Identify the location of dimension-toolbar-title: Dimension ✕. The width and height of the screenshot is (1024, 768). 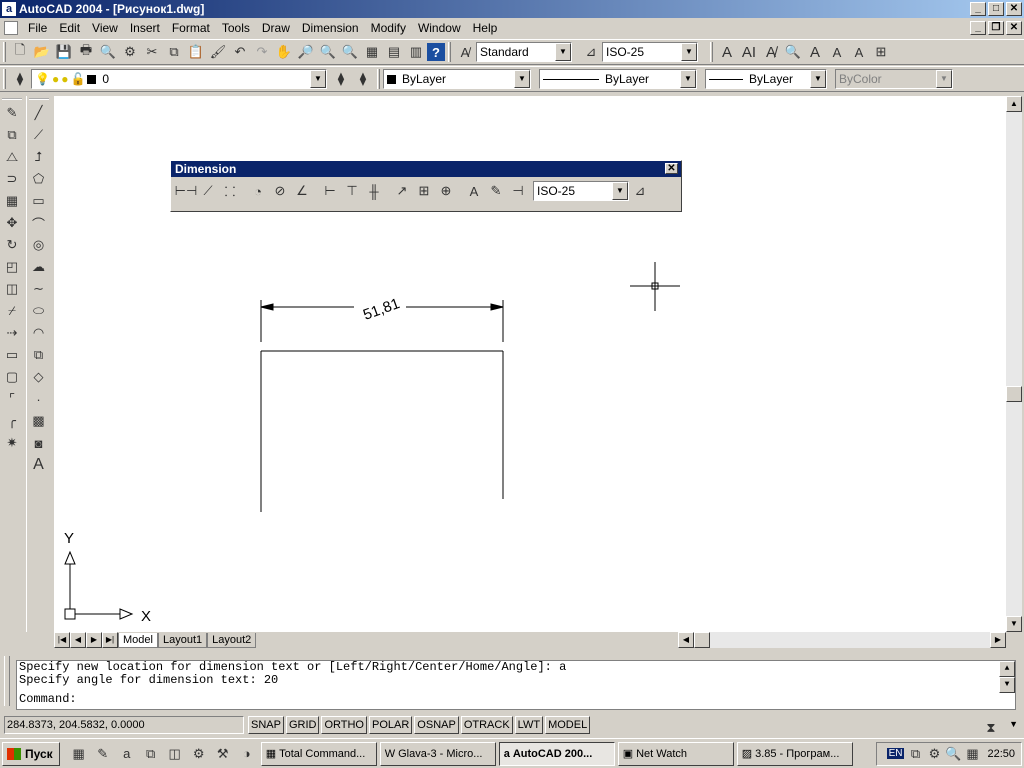
(426, 169).